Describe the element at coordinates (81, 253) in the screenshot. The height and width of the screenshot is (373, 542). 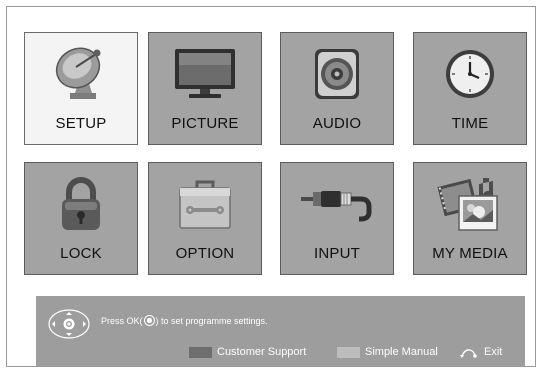
I see `lock-label: LOCK` at that location.